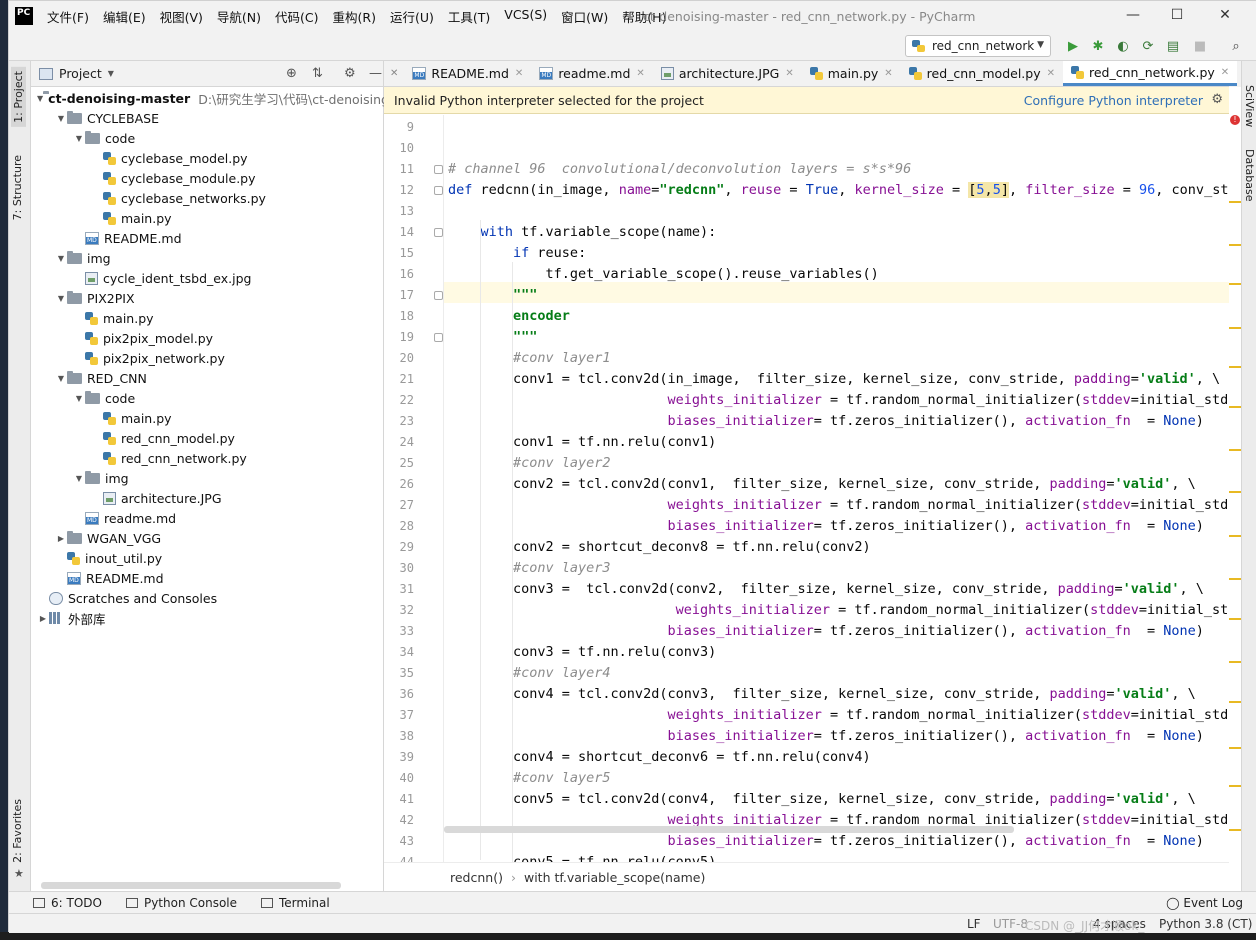  What do you see at coordinates (17, 831) in the screenshot?
I see `tab-favorites-tool: 2: Favorites` at bounding box center [17, 831].